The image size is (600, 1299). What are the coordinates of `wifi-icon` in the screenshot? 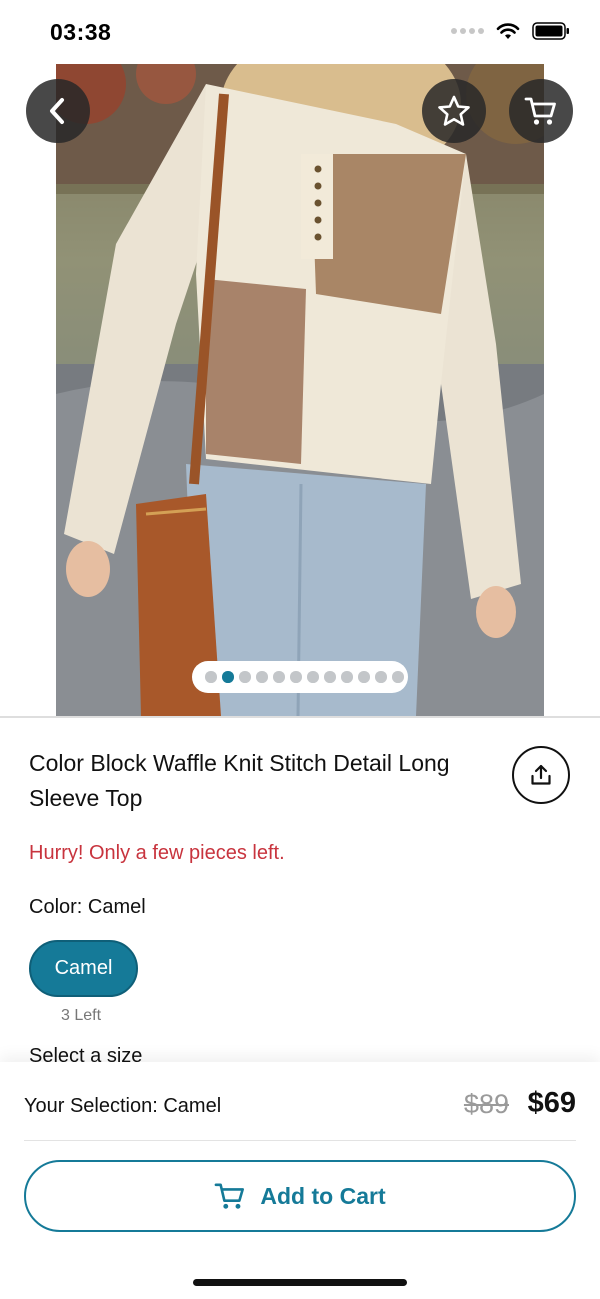 It's located at (508, 31).